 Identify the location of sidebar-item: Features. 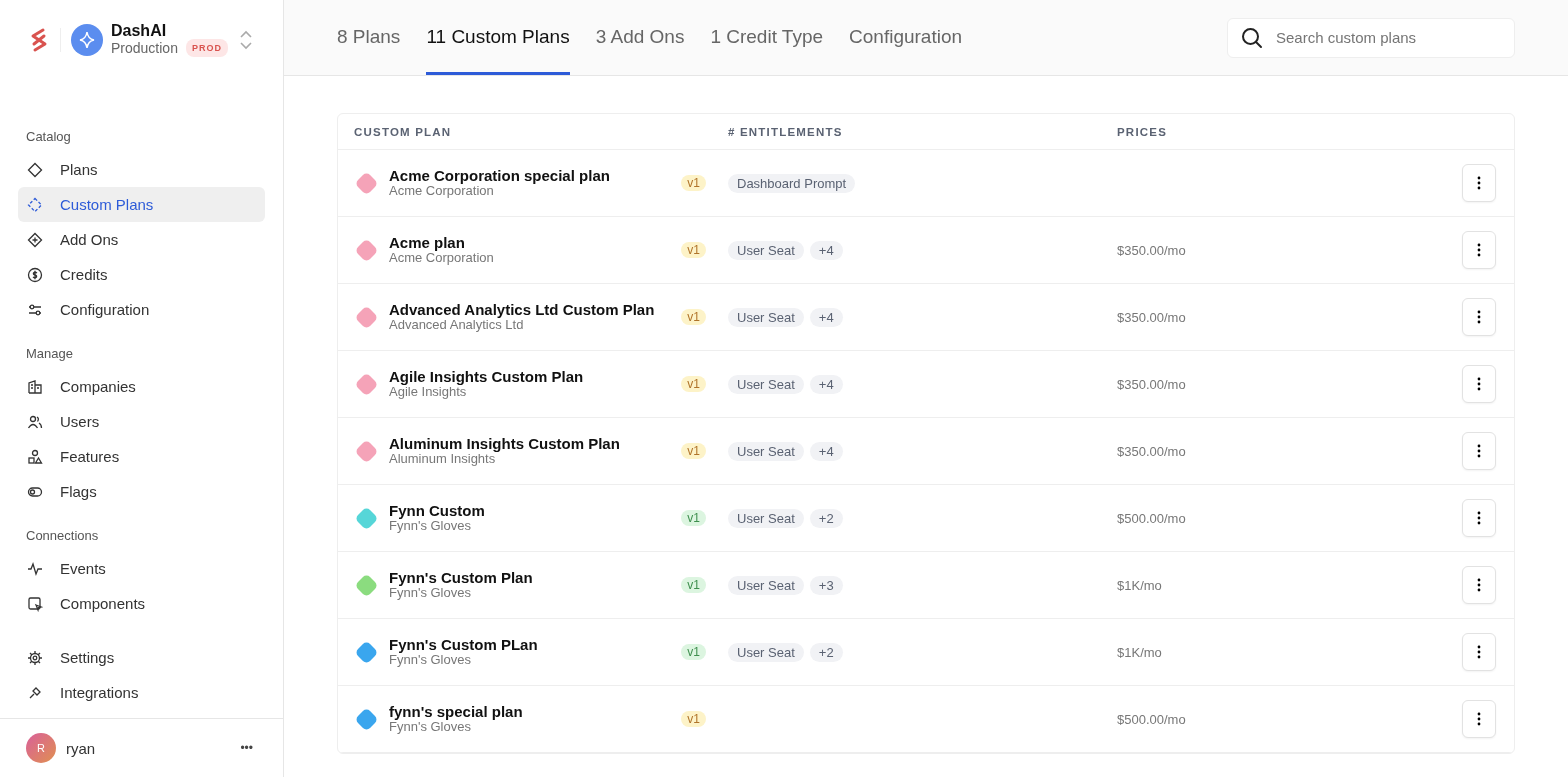
(141, 456).